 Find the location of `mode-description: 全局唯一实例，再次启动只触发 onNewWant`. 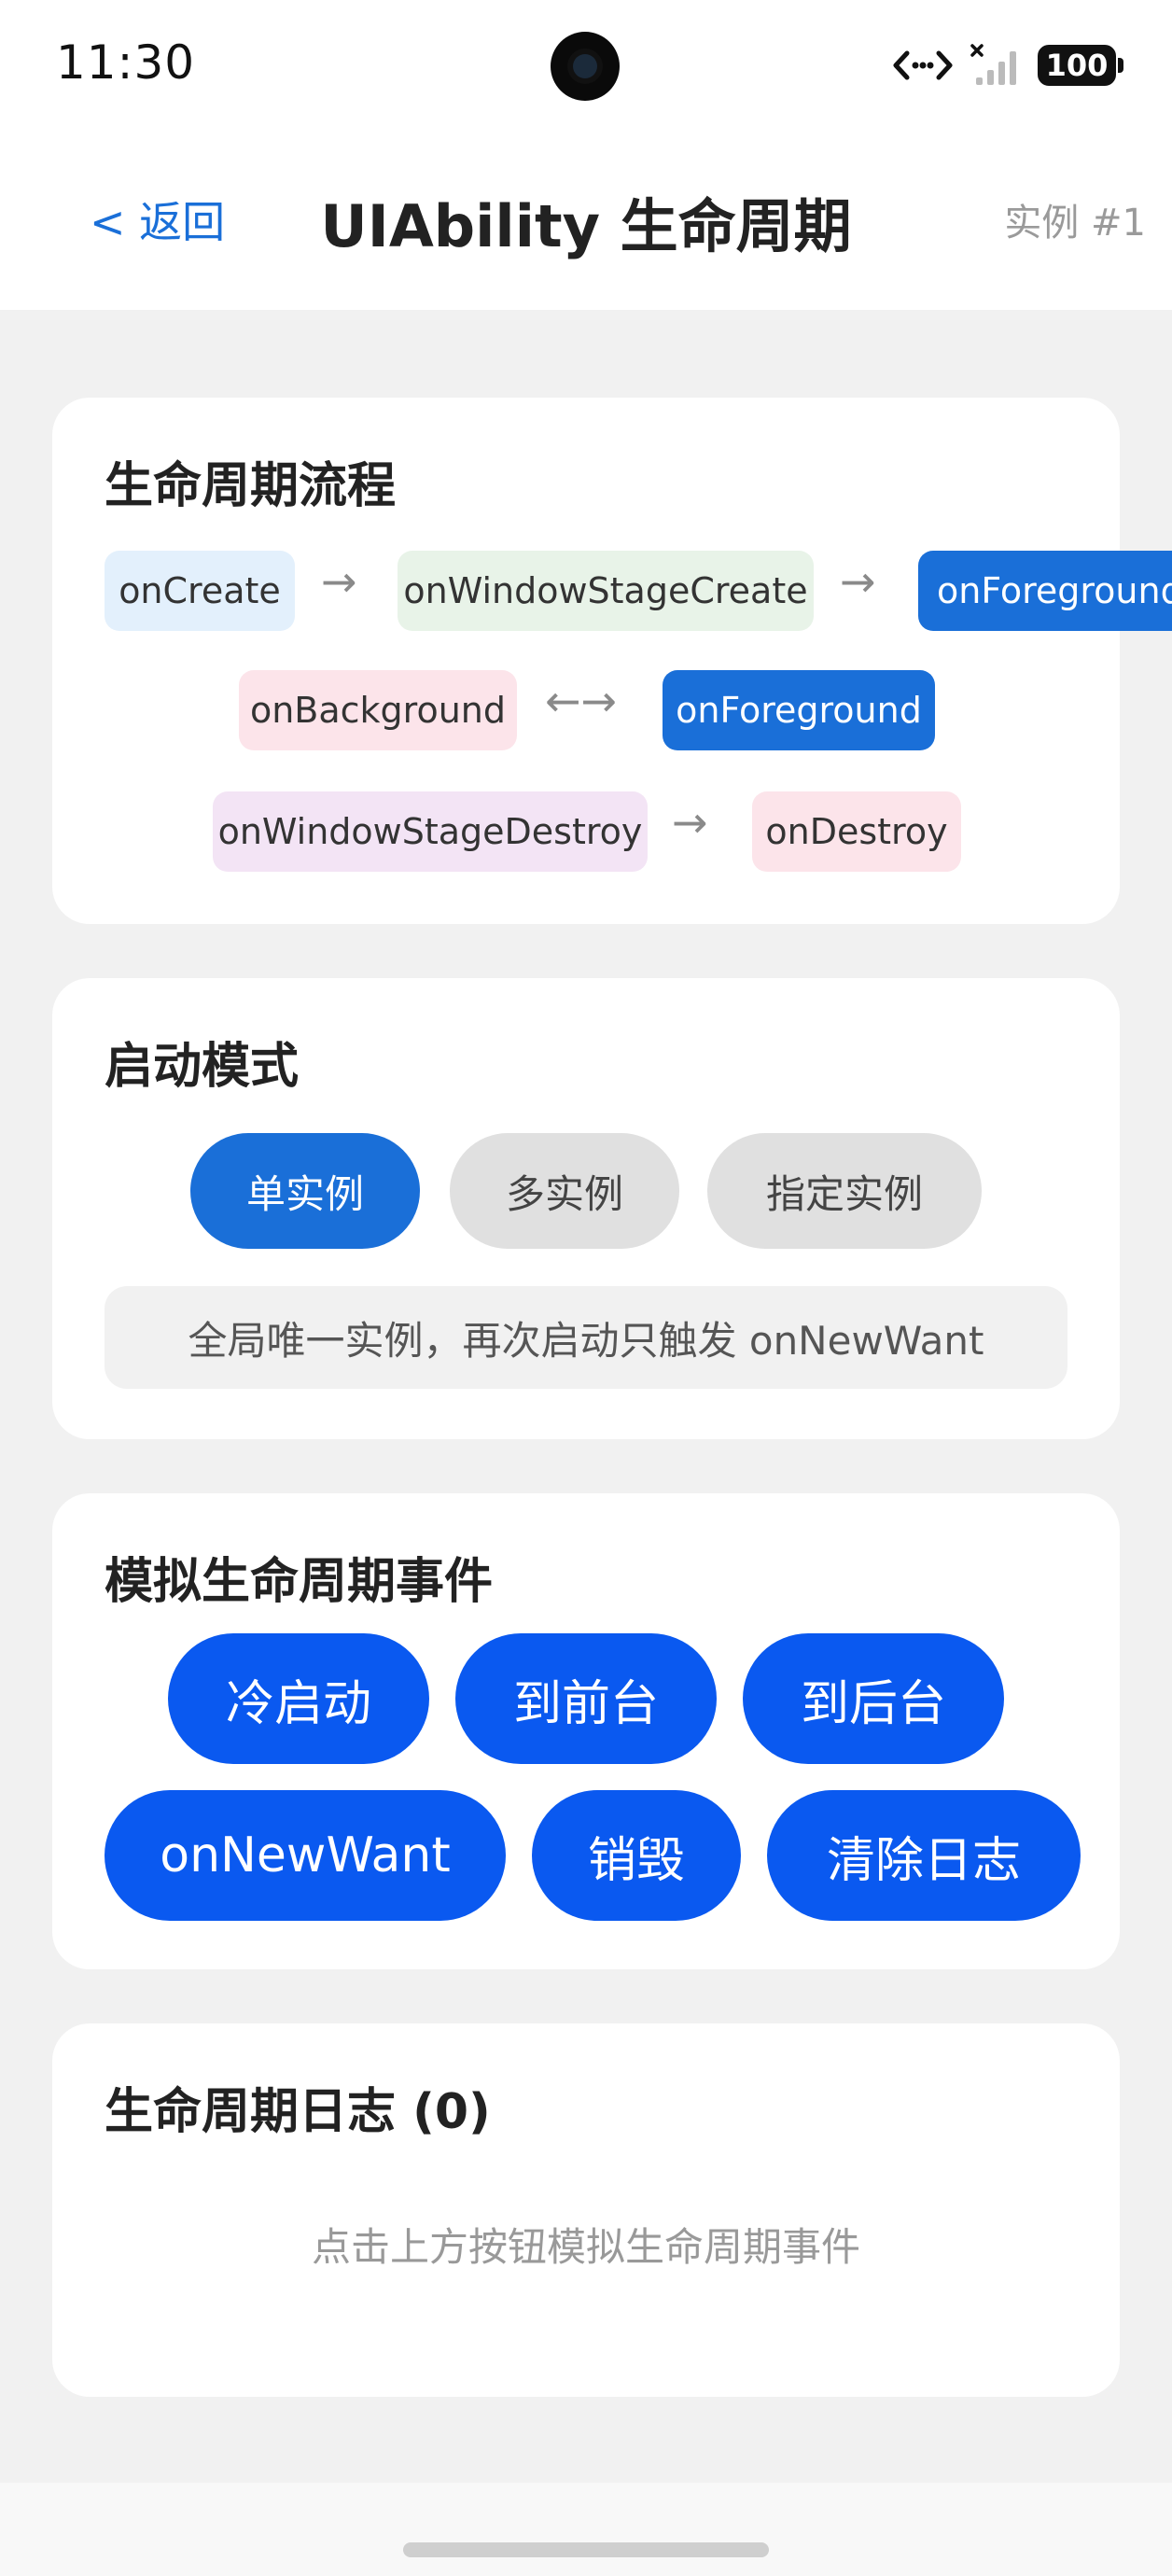

mode-description: 全局唯一实例，再次启动只触发 onNewWant is located at coordinates (586, 1337).